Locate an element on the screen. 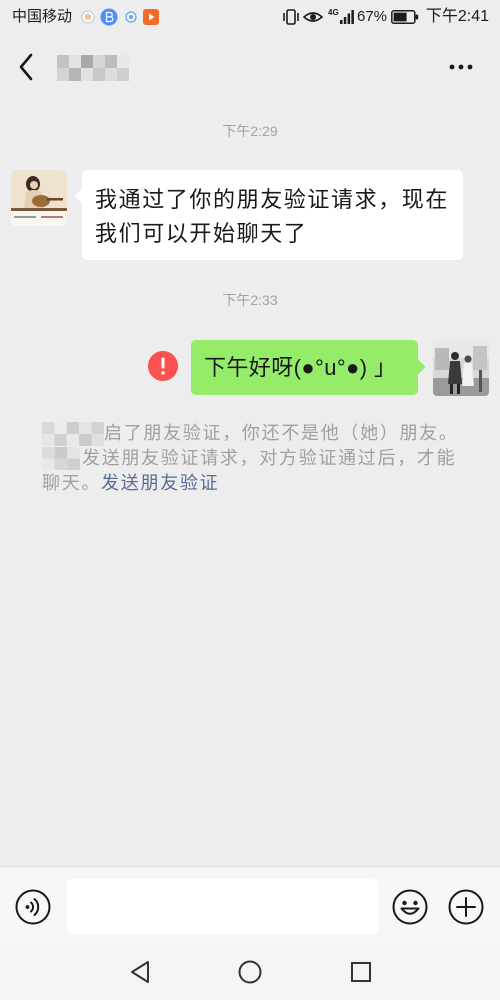 Image resolution: width=500 pixels, height=1000 pixels. recents-square-icon is located at coordinates (361, 972).